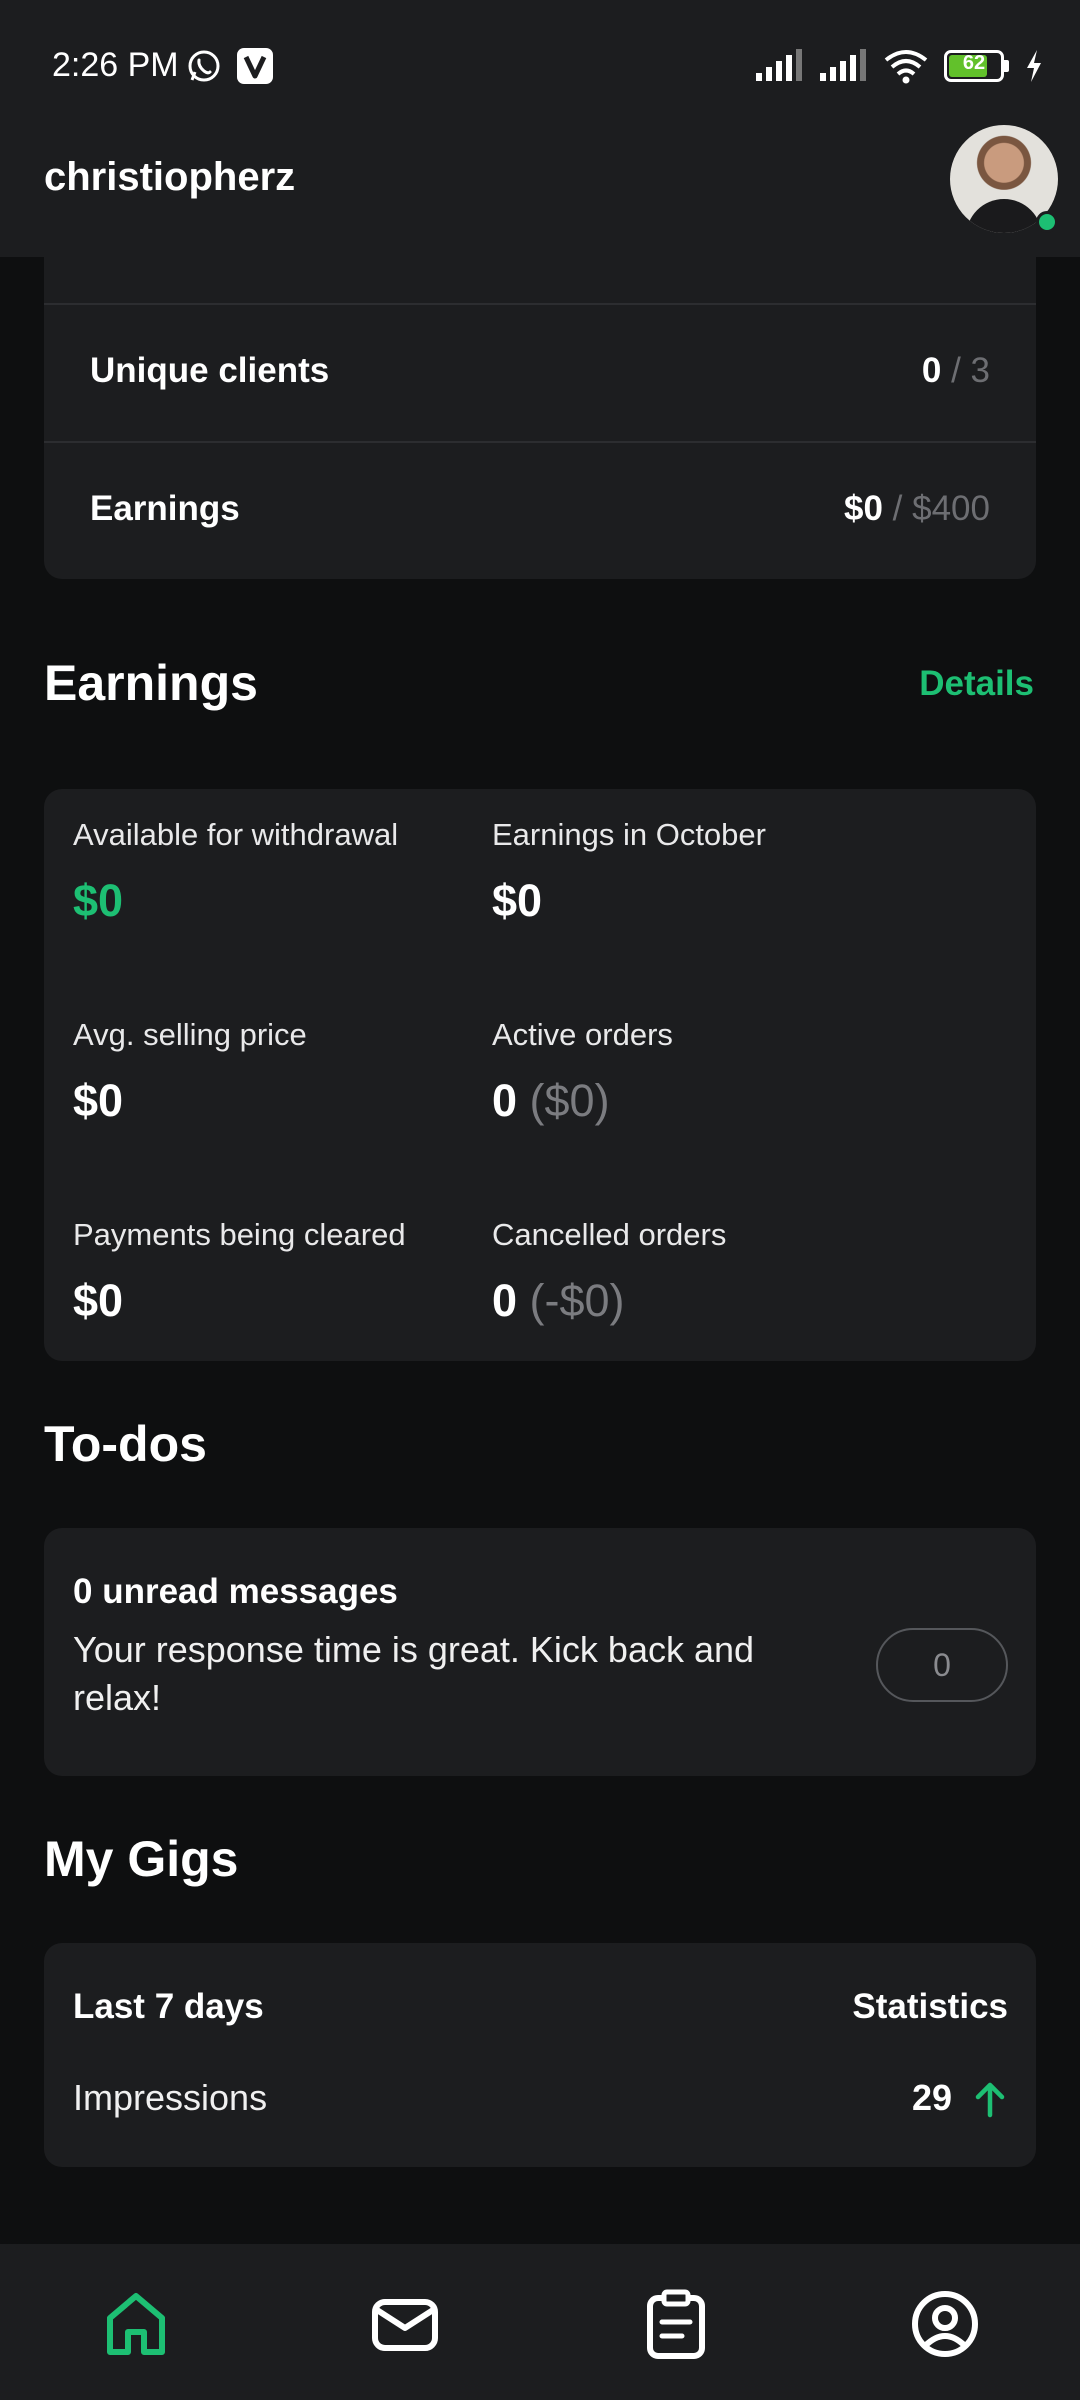 The width and height of the screenshot is (1080, 2400). What do you see at coordinates (115, 65) in the screenshot?
I see `status-time: 2:26 PM` at bounding box center [115, 65].